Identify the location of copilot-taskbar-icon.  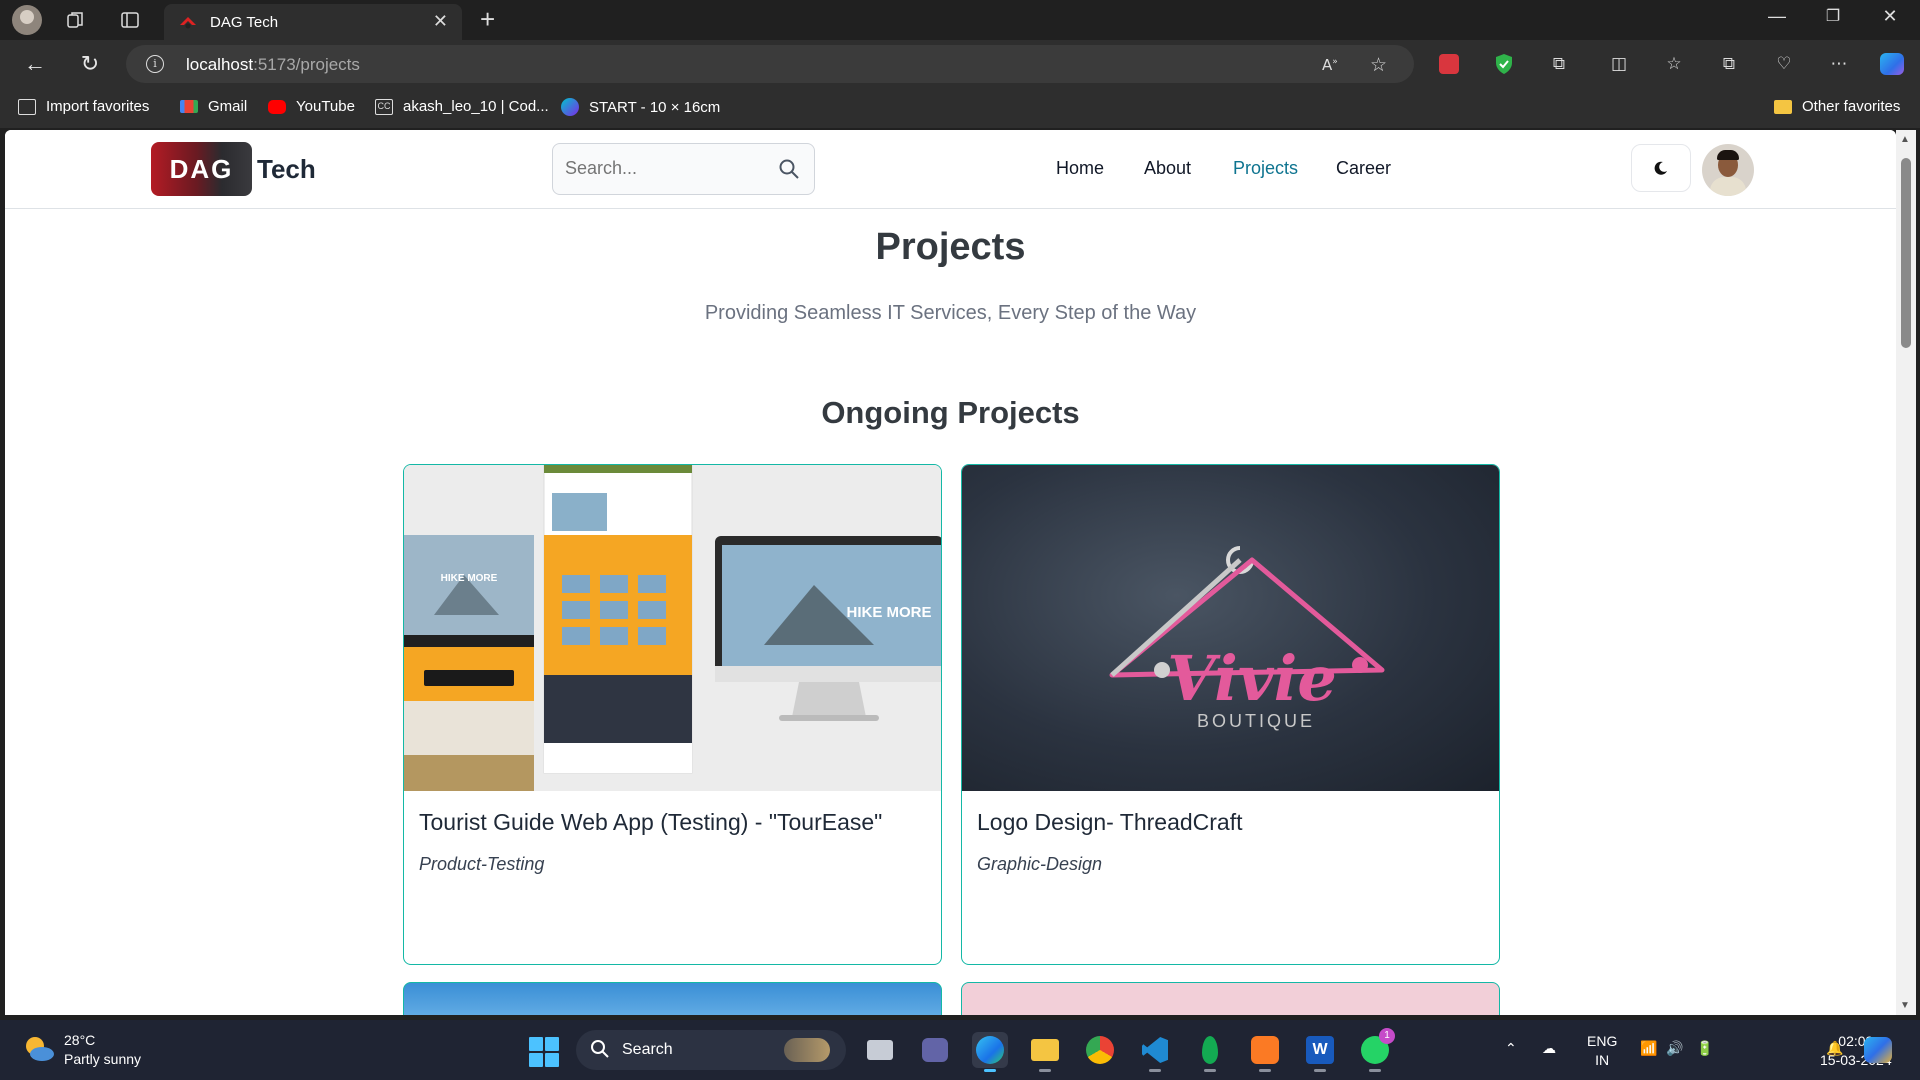
(1878, 1050).